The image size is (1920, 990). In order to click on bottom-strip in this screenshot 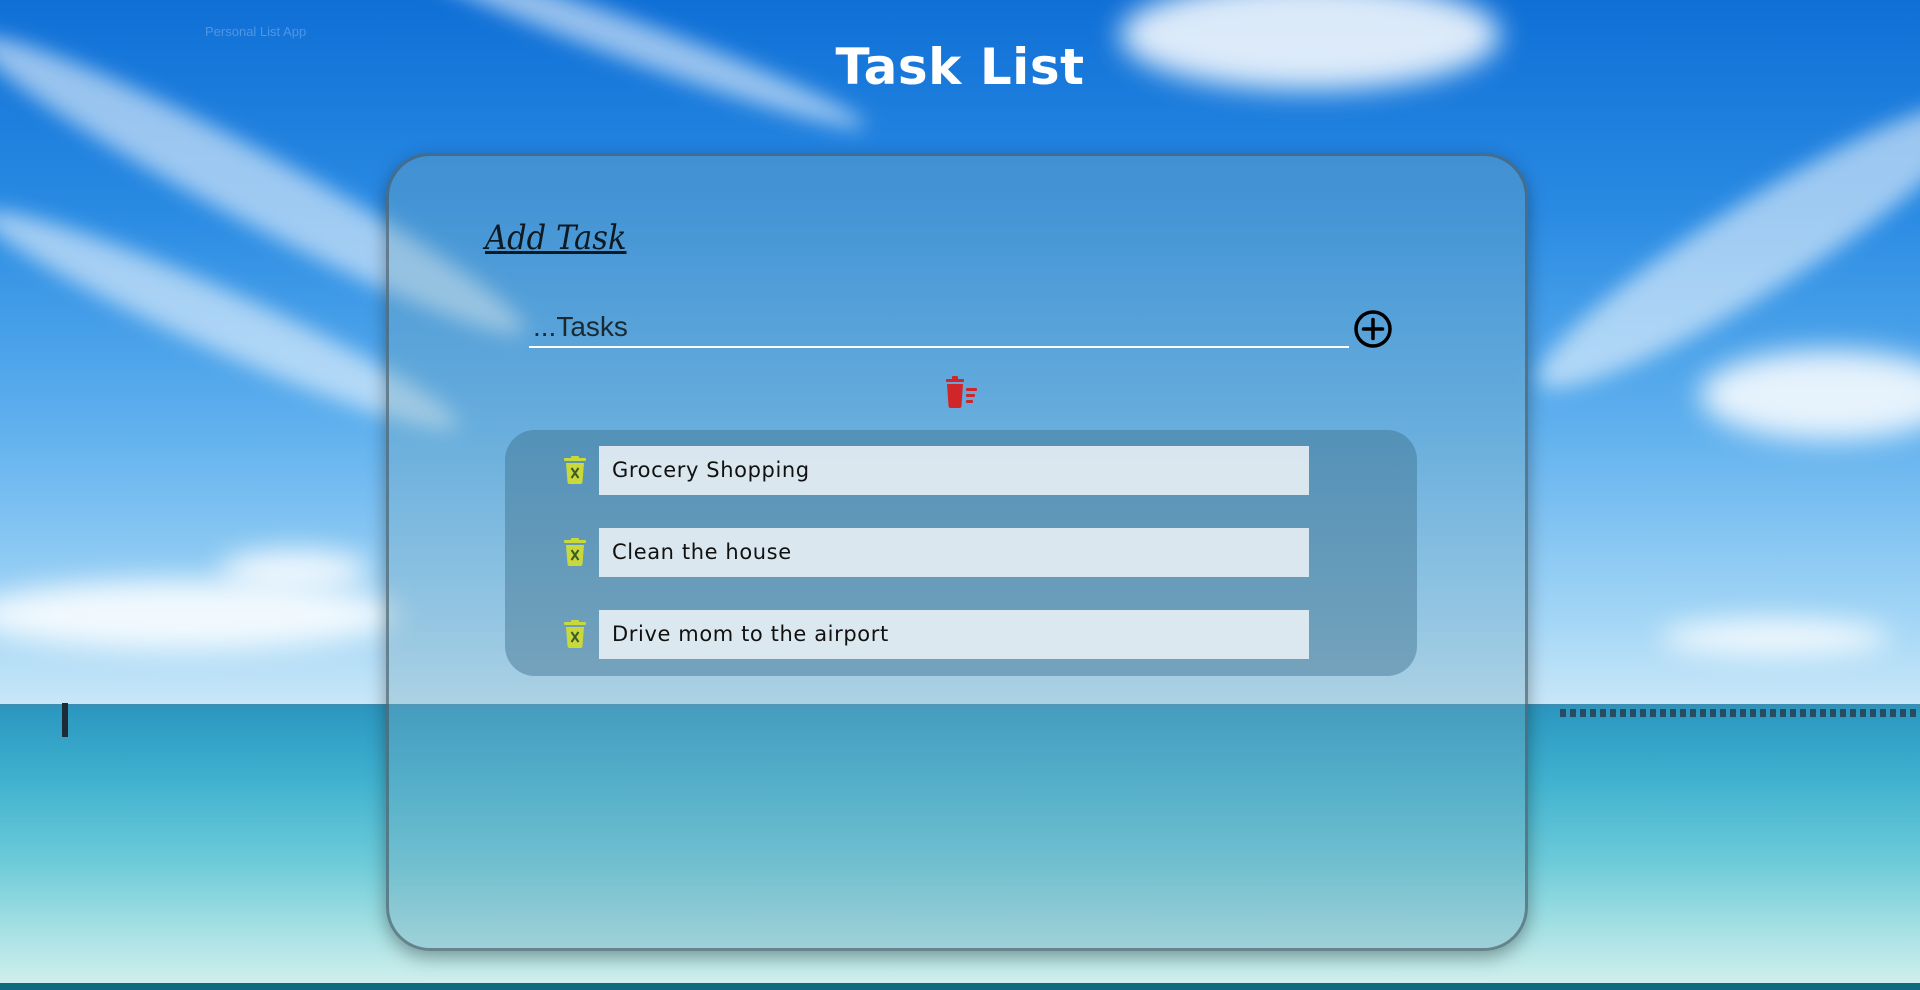, I will do `click(960, 986)`.